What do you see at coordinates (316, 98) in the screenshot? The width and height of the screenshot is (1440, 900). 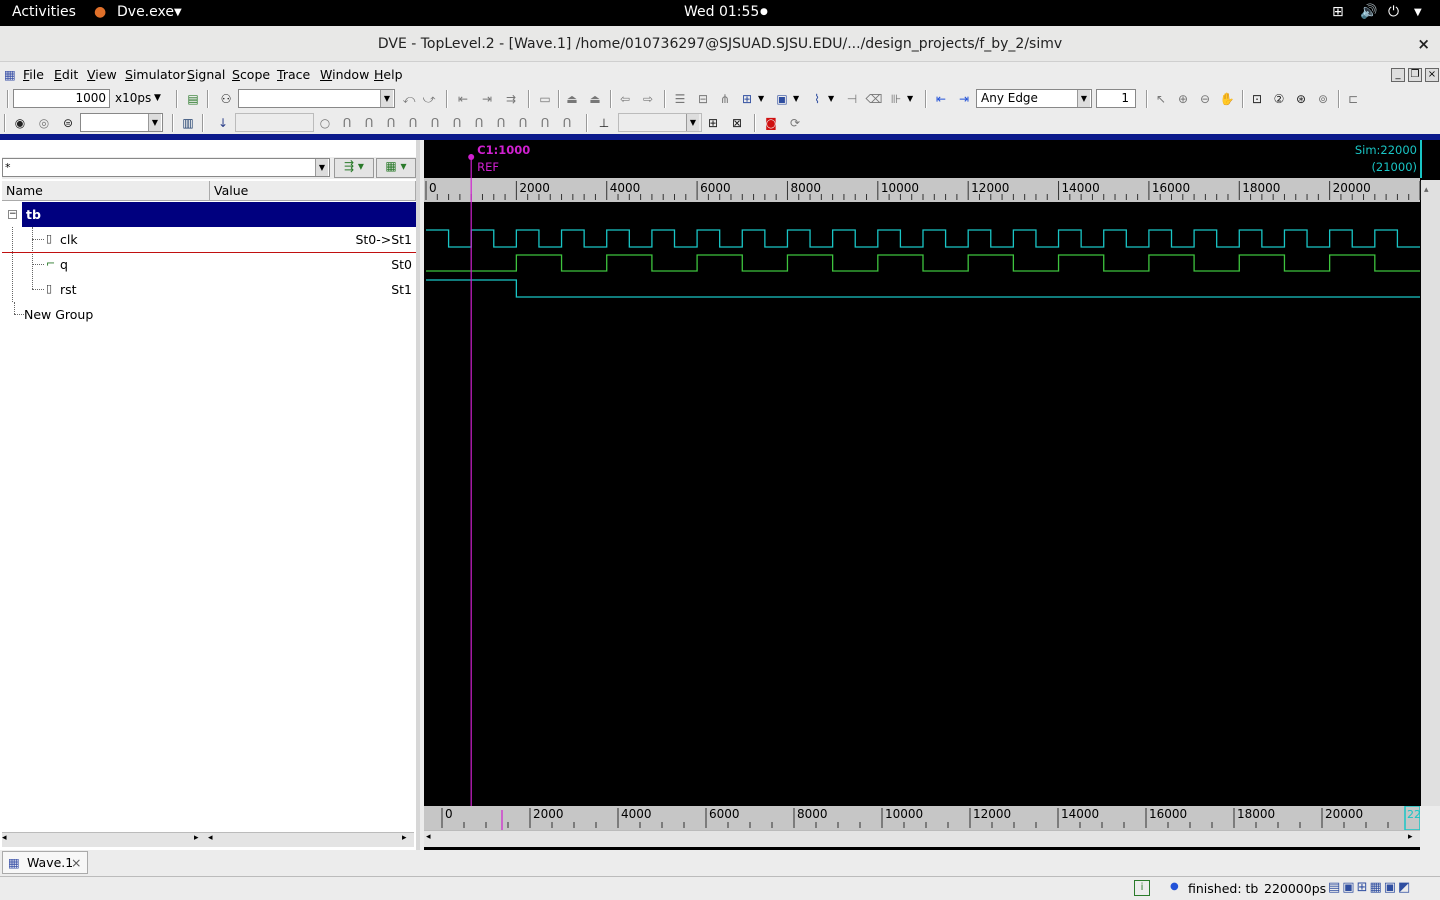 I see `search-input` at bounding box center [316, 98].